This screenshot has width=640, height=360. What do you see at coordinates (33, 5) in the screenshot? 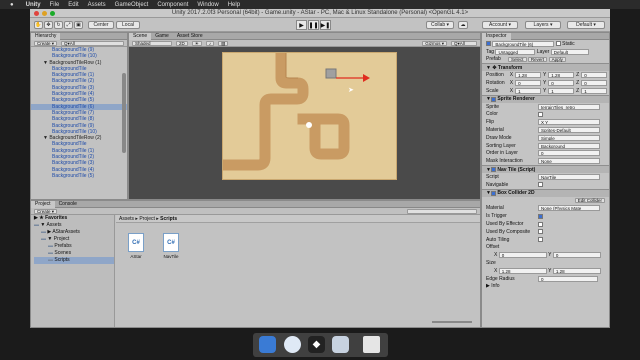
I see `menu-app-unity: Unity` at bounding box center [33, 5].